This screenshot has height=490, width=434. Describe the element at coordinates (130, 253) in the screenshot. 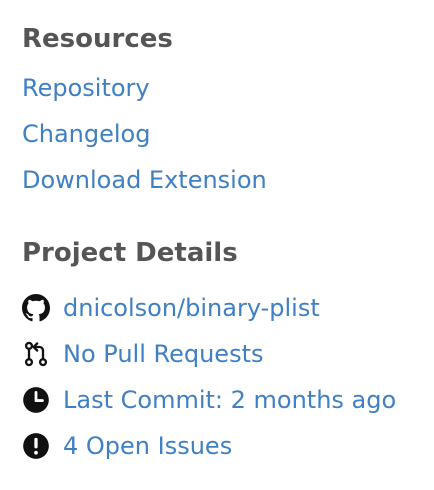

I see `project-details-heading: Project Details` at that location.